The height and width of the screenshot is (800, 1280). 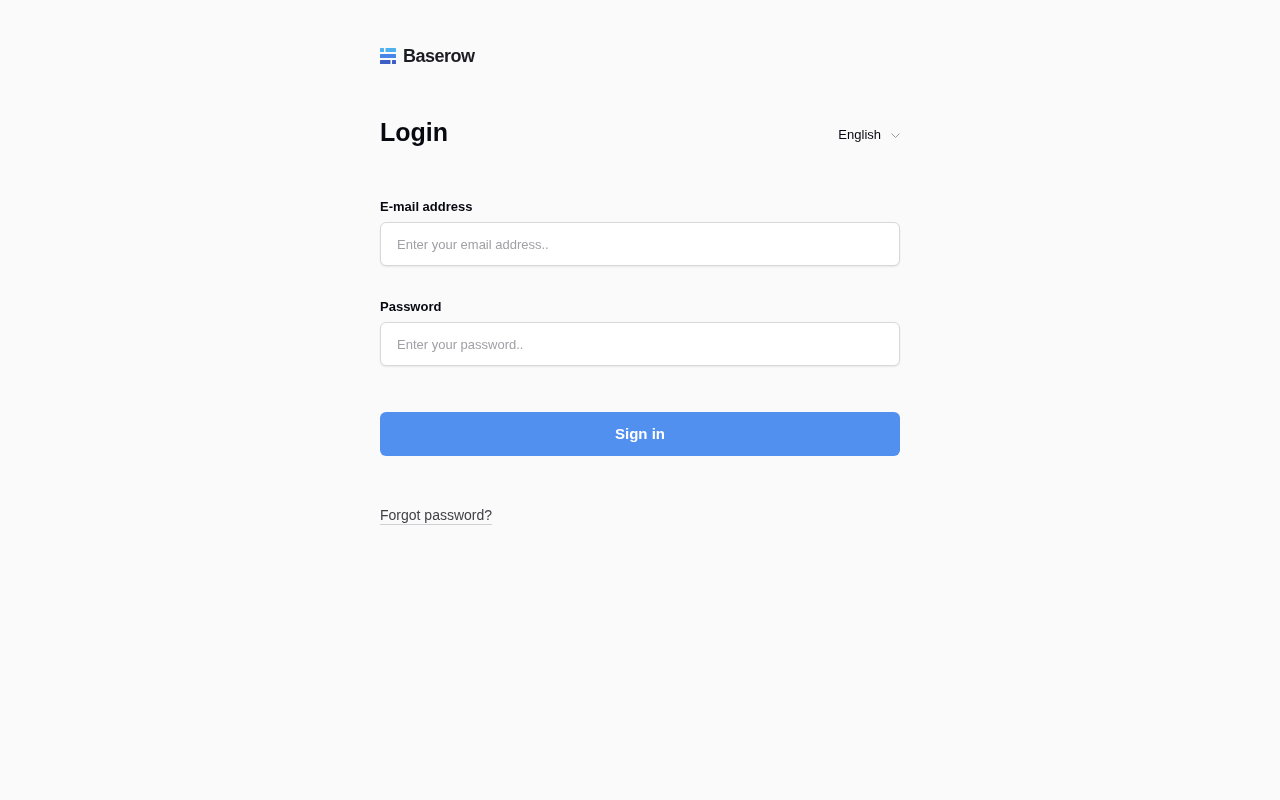 I want to click on page-title: Login, so click(x=414, y=132).